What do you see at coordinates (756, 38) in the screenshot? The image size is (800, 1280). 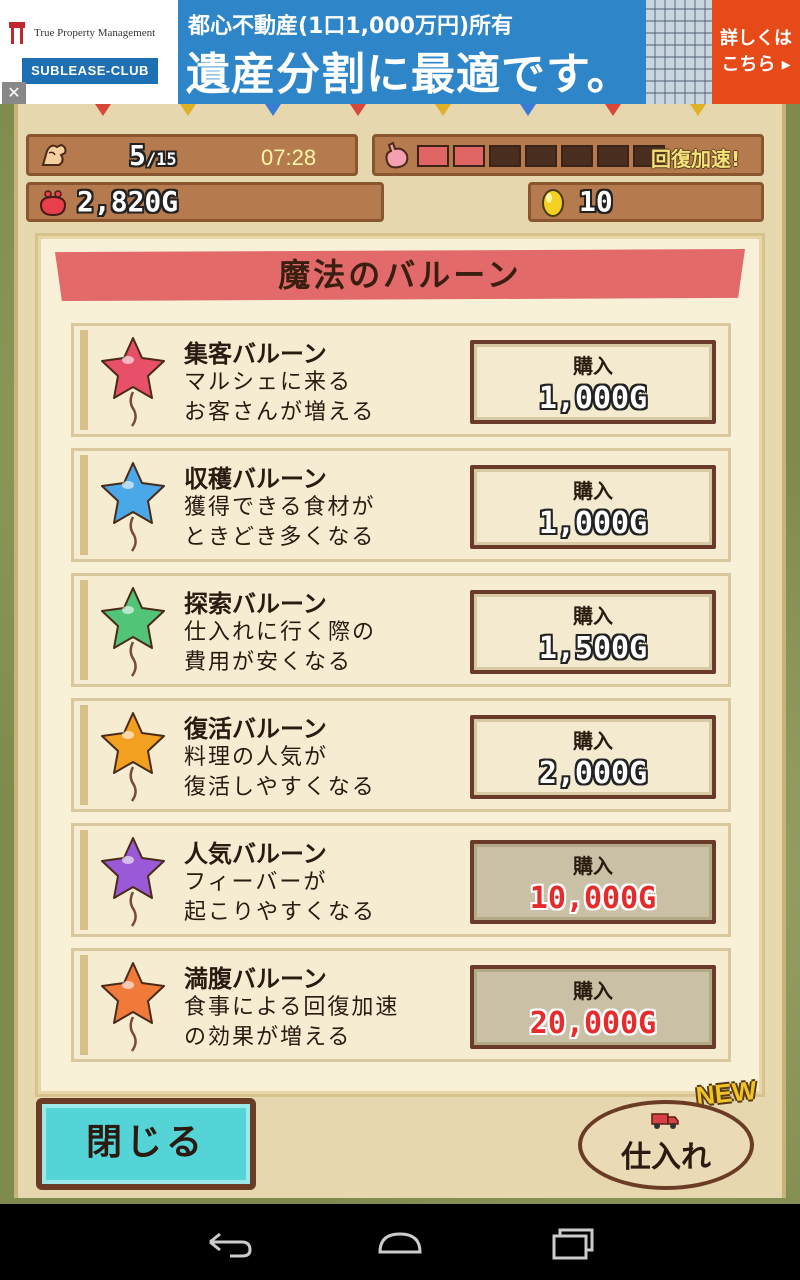 I see `ad-cta-line1: 詳しくは` at bounding box center [756, 38].